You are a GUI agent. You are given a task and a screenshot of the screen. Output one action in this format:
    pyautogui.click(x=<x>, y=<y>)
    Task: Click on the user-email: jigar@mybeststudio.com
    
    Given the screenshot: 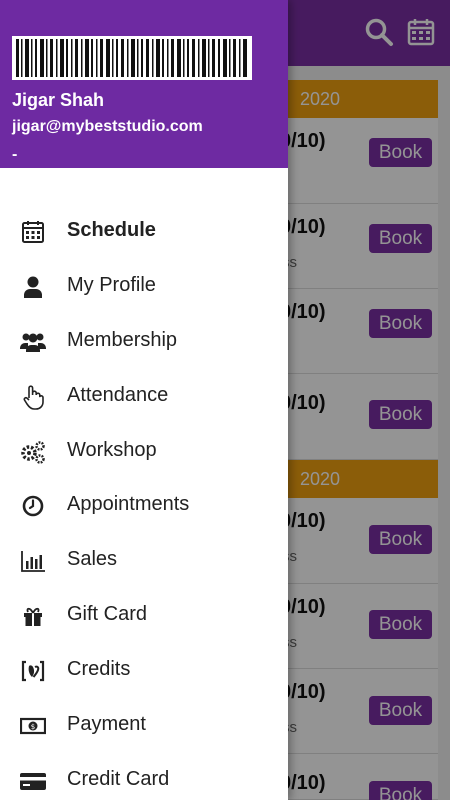 What is the action you would take?
    pyautogui.click(x=107, y=126)
    